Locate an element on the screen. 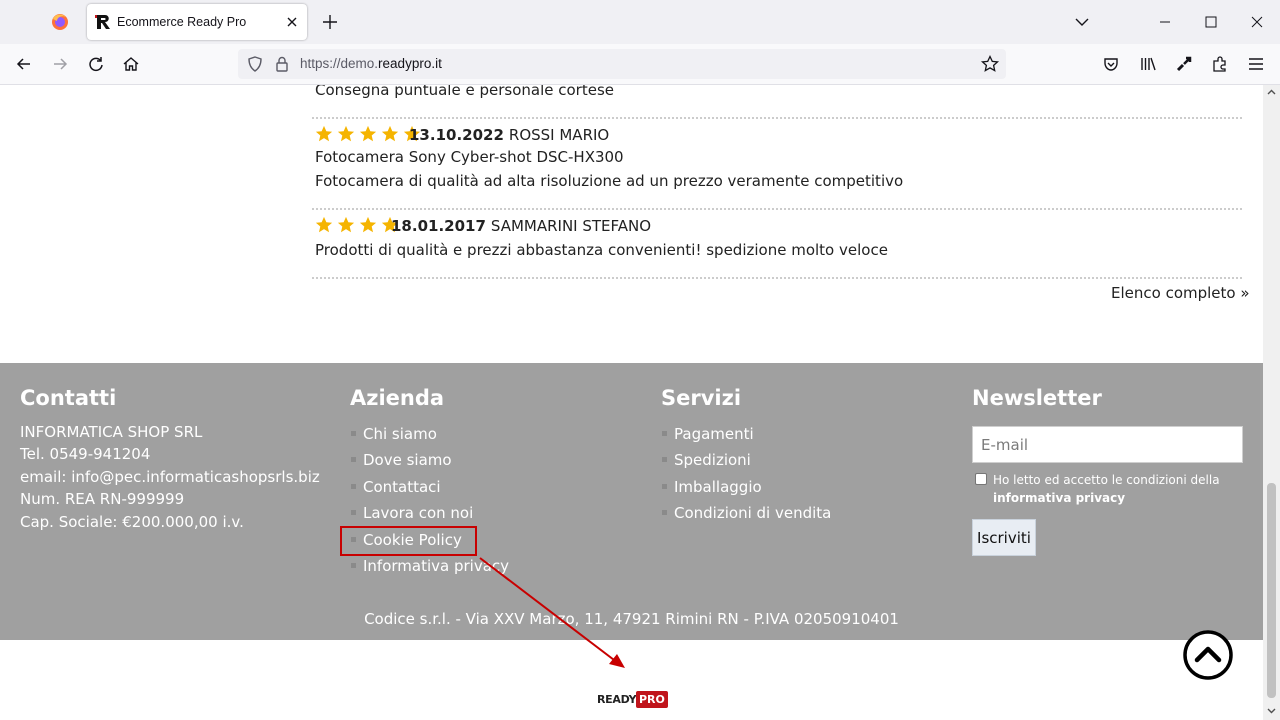 Image resolution: width=1280 pixels, height=720 pixels. newsletter-email-field is located at coordinates (1107, 444).